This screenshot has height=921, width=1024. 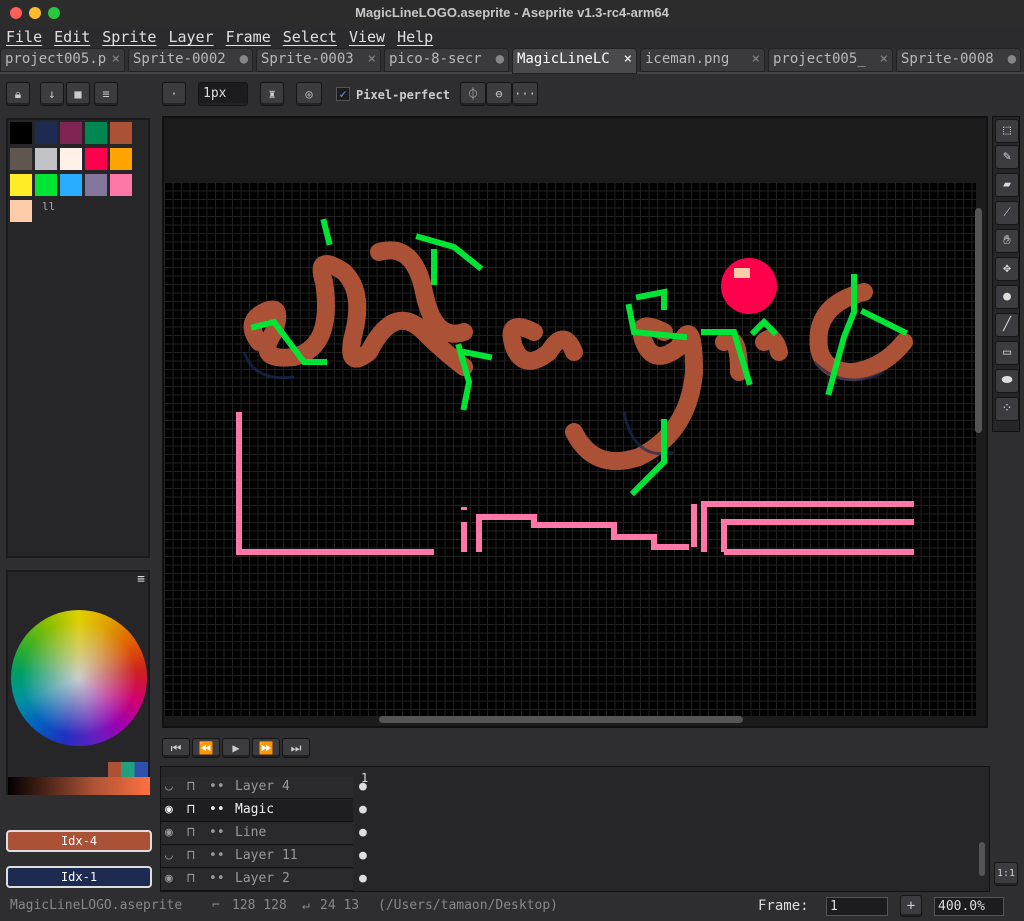 I want to click on layer-row: ◉ ⊓ •• Layer 2 ●, so click(x=264, y=880).